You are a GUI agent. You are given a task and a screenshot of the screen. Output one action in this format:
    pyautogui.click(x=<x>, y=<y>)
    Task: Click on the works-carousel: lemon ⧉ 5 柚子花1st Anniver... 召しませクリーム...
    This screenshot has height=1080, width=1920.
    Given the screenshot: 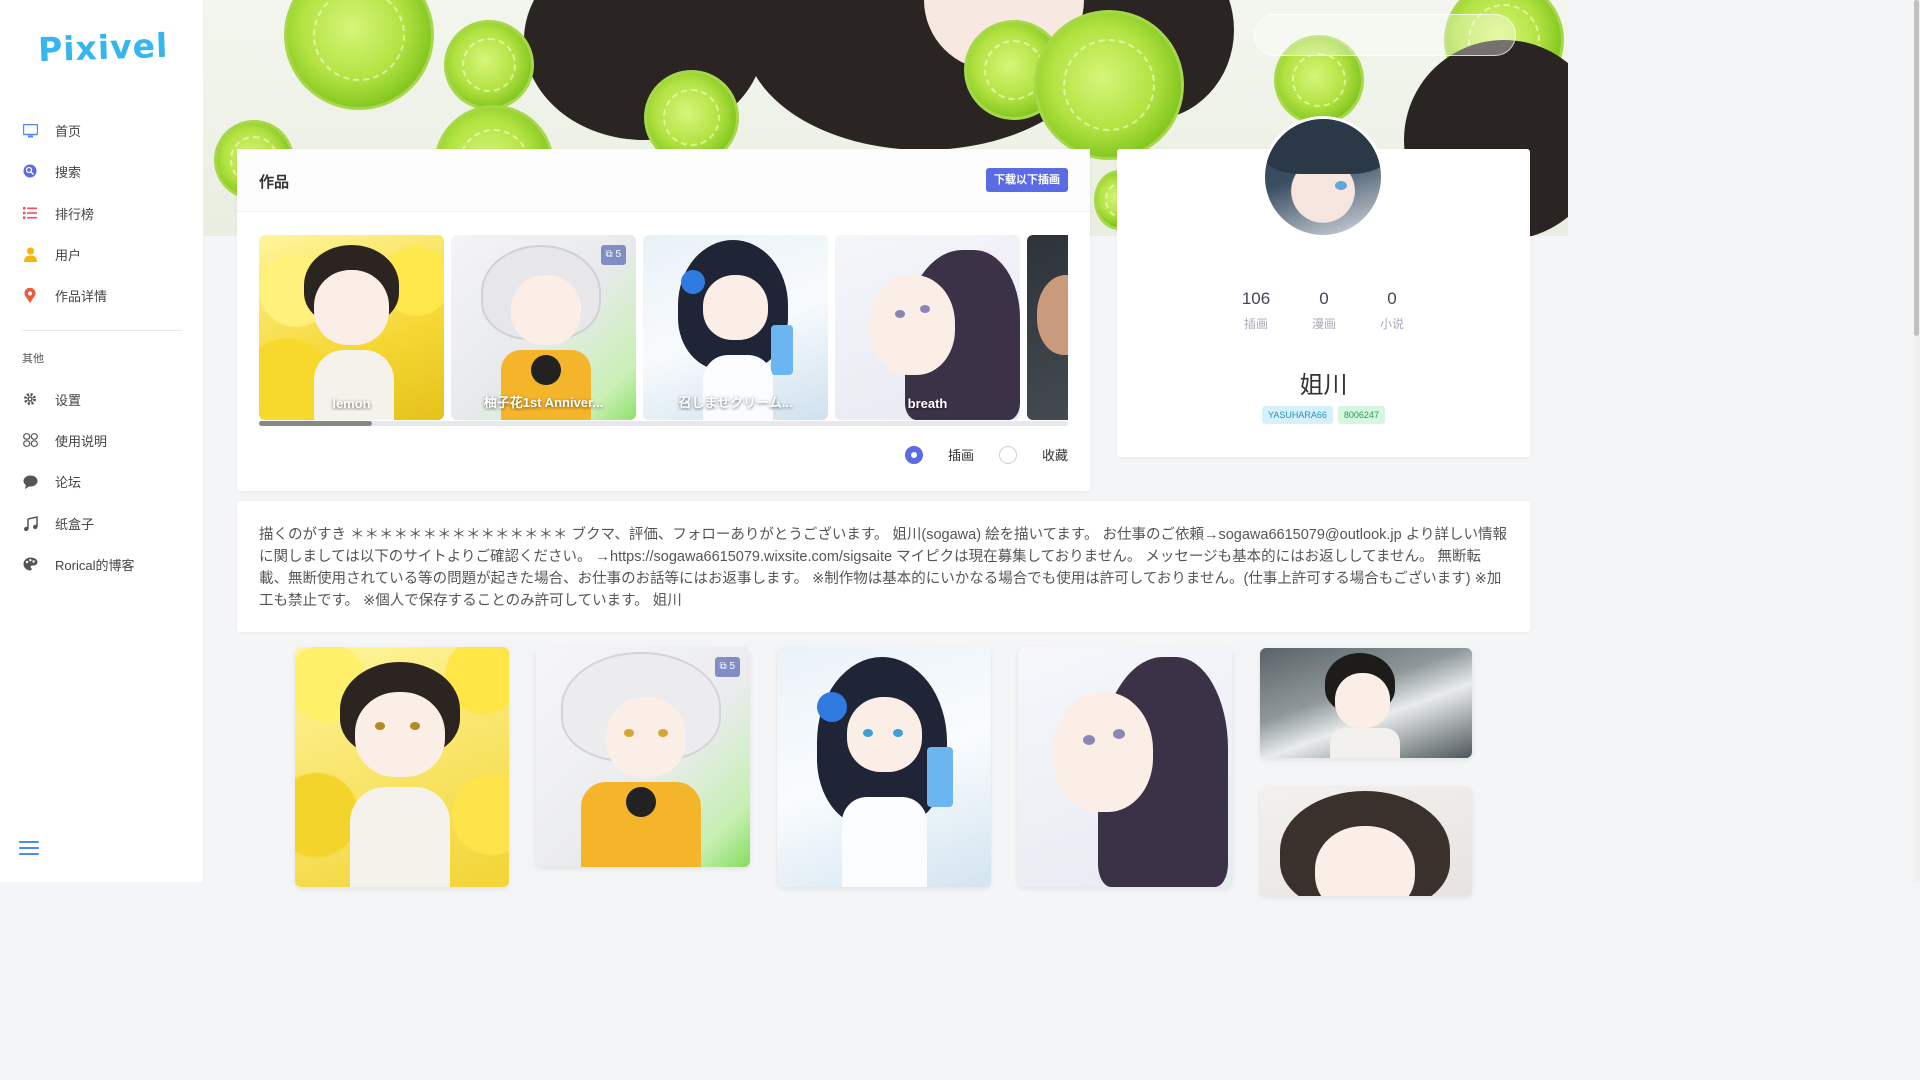 What is the action you would take?
    pyautogui.click(x=663, y=327)
    